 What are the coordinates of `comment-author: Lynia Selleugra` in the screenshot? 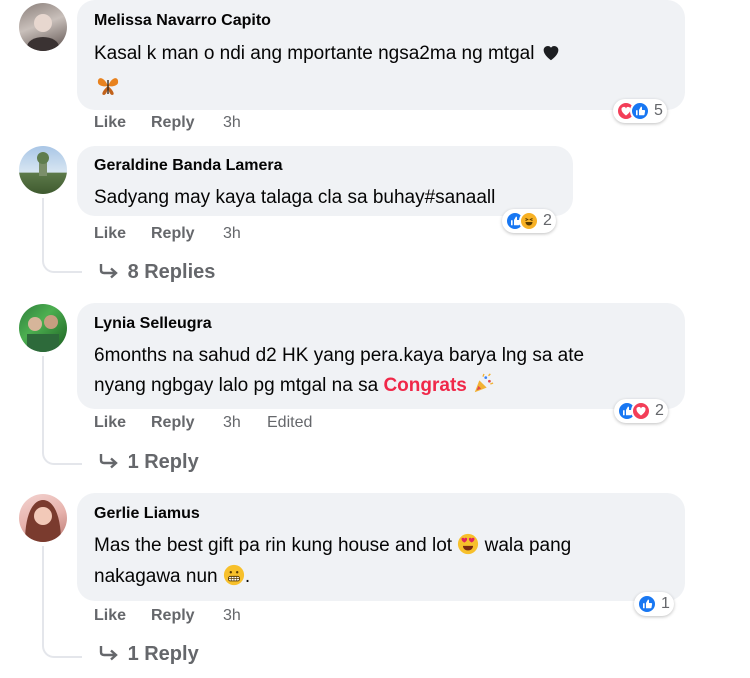 It's located at (153, 324).